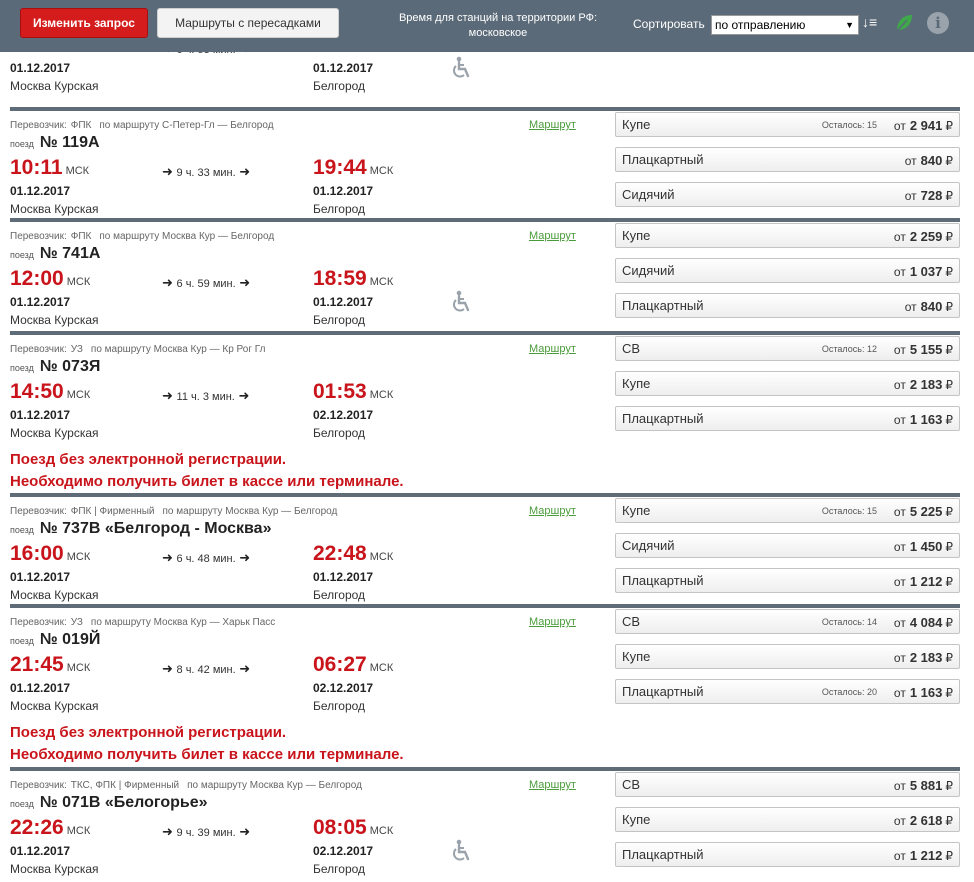 The height and width of the screenshot is (882, 974). What do you see at coordinates (148, 459) in the screenshot?
I see `no-e-registration-warning: Поезд без электронной регистрации.` at bounding box center [148, 459].